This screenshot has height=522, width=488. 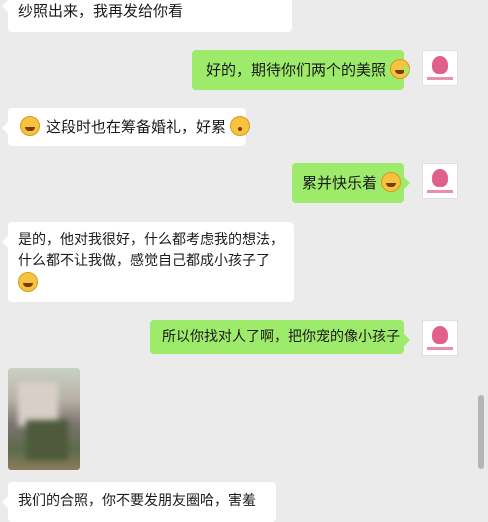 I want to click on flushed-emoji-icon, so click(x=240, y=126).